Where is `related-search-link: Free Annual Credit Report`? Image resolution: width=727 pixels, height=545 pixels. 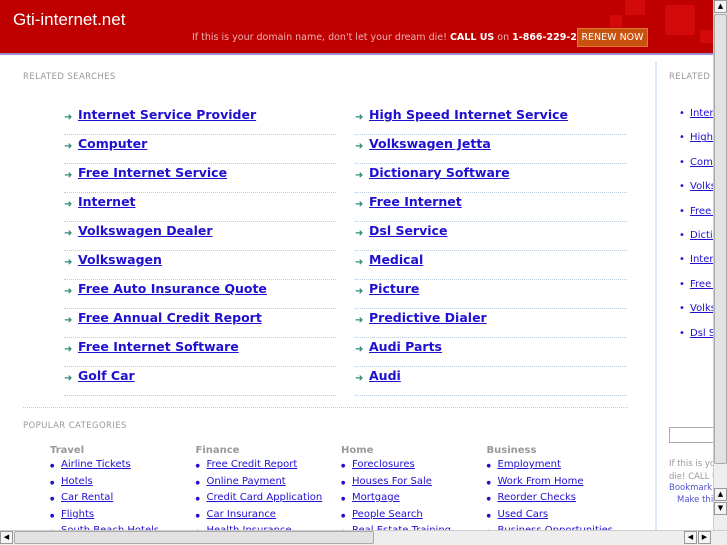 related-search-link: Free Annual Credit Report is located at coordinates (170, 317).